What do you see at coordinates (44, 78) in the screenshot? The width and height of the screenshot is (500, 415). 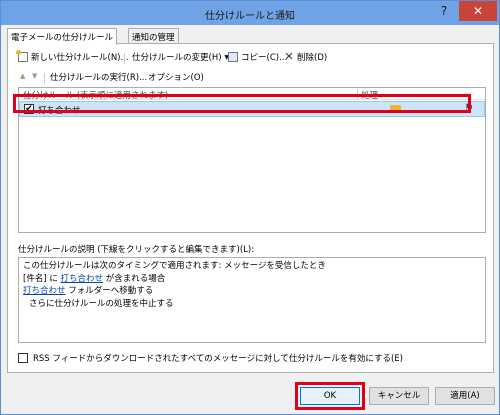 I see `row2-divider` at bounding box center [44, 78].